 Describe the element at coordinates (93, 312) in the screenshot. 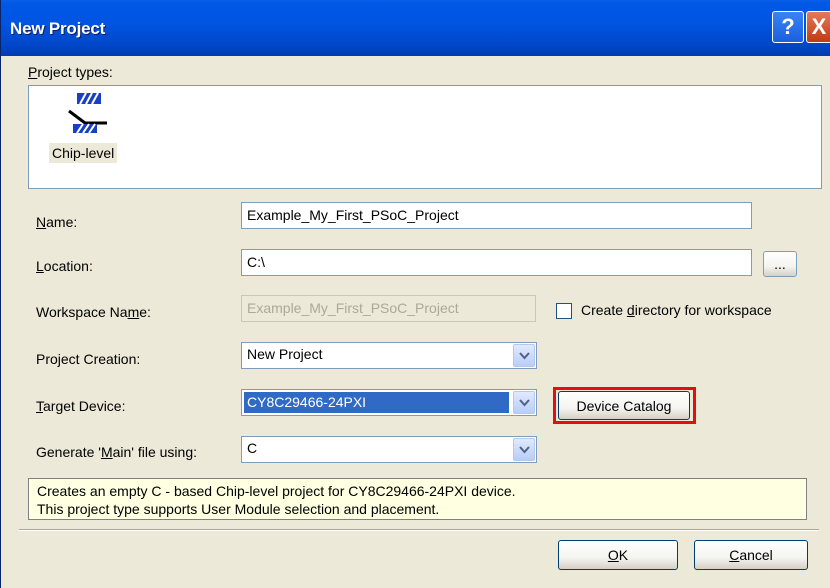

I see `workspace-name-label: Workspace Name:` at that location.